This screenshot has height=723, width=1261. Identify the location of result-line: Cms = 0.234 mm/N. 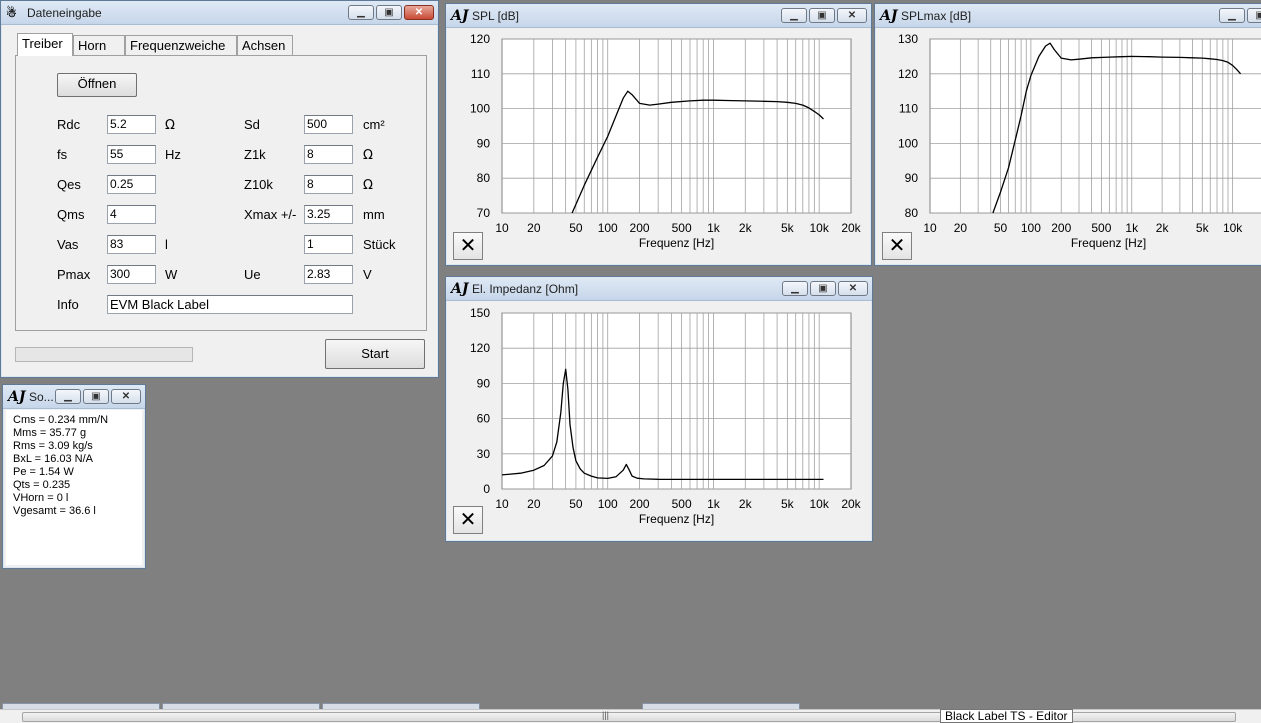
(61, 420).